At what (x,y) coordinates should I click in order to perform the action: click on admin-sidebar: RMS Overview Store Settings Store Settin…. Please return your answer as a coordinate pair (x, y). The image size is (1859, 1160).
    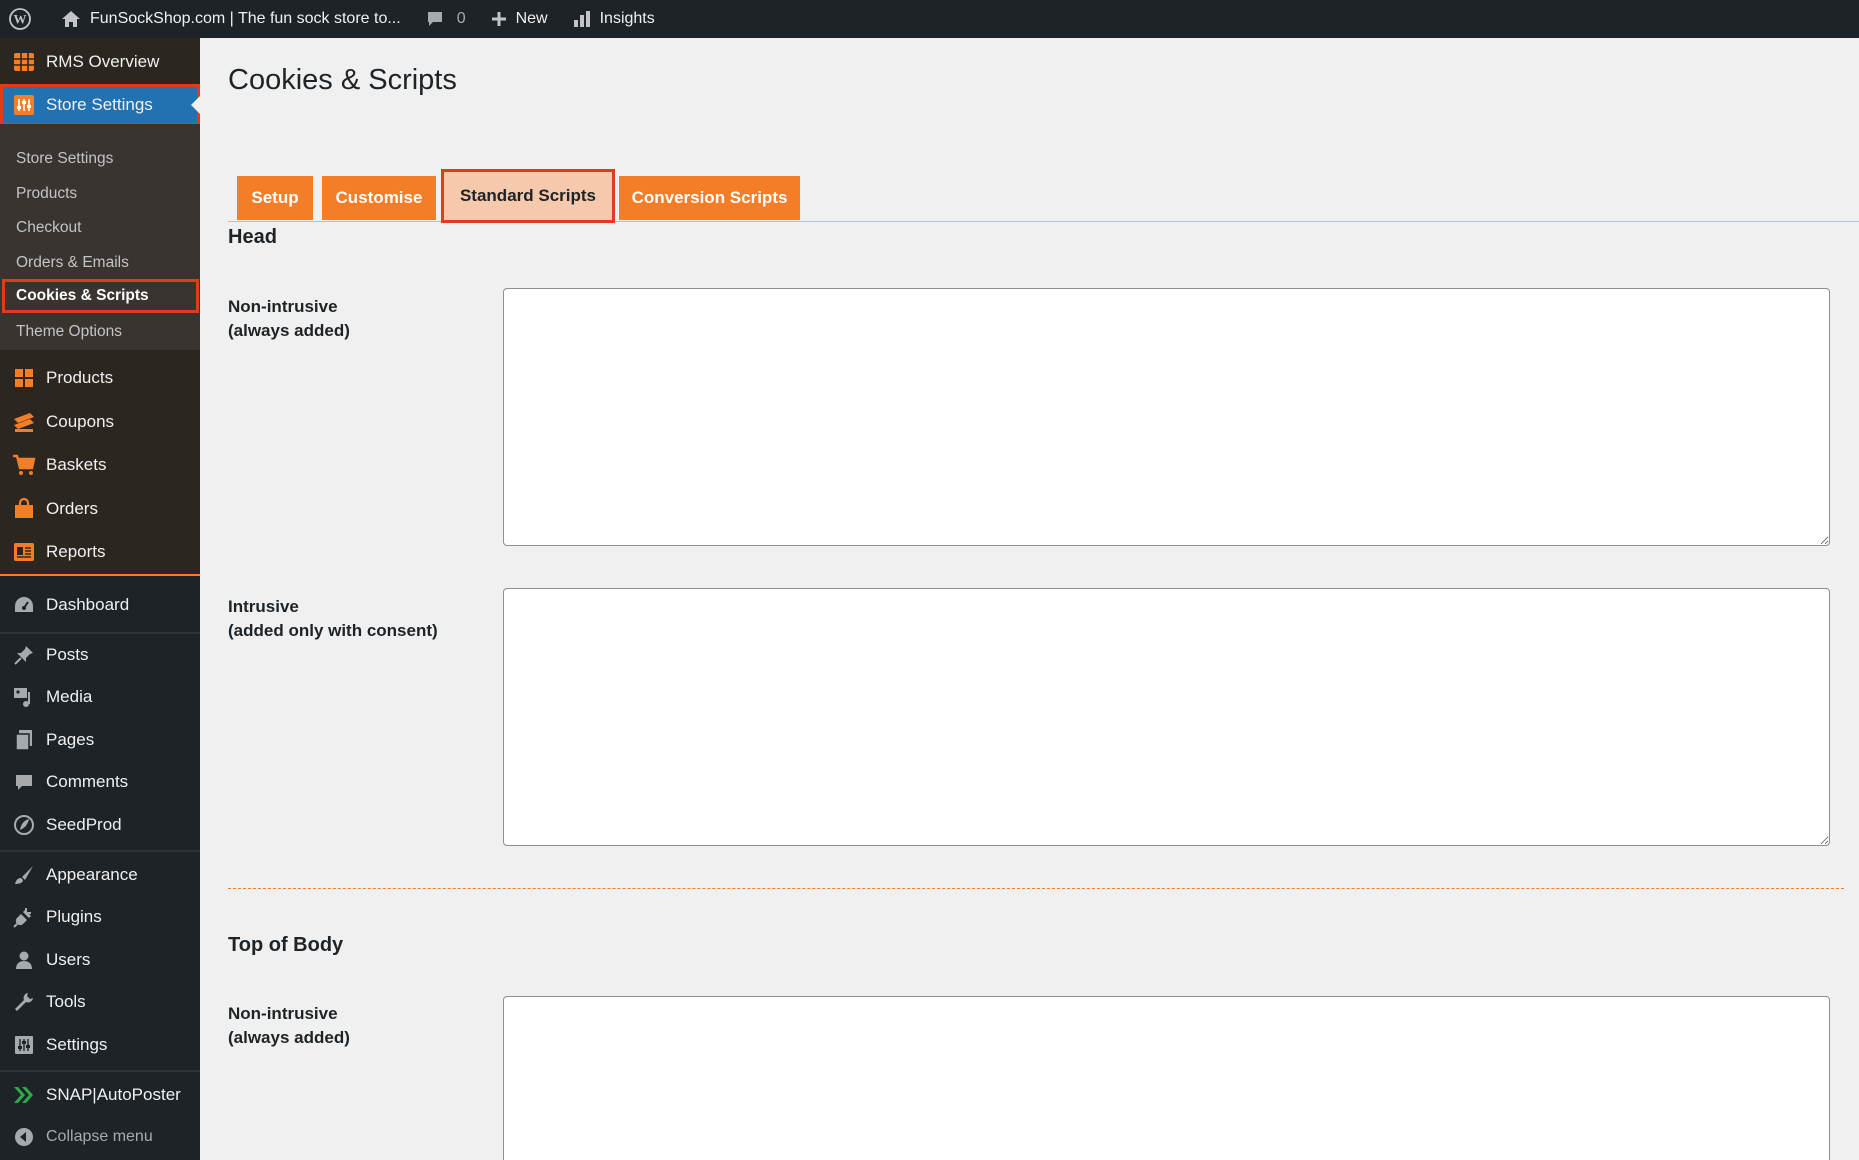
    Looking at the image, I should click on (100, 599).